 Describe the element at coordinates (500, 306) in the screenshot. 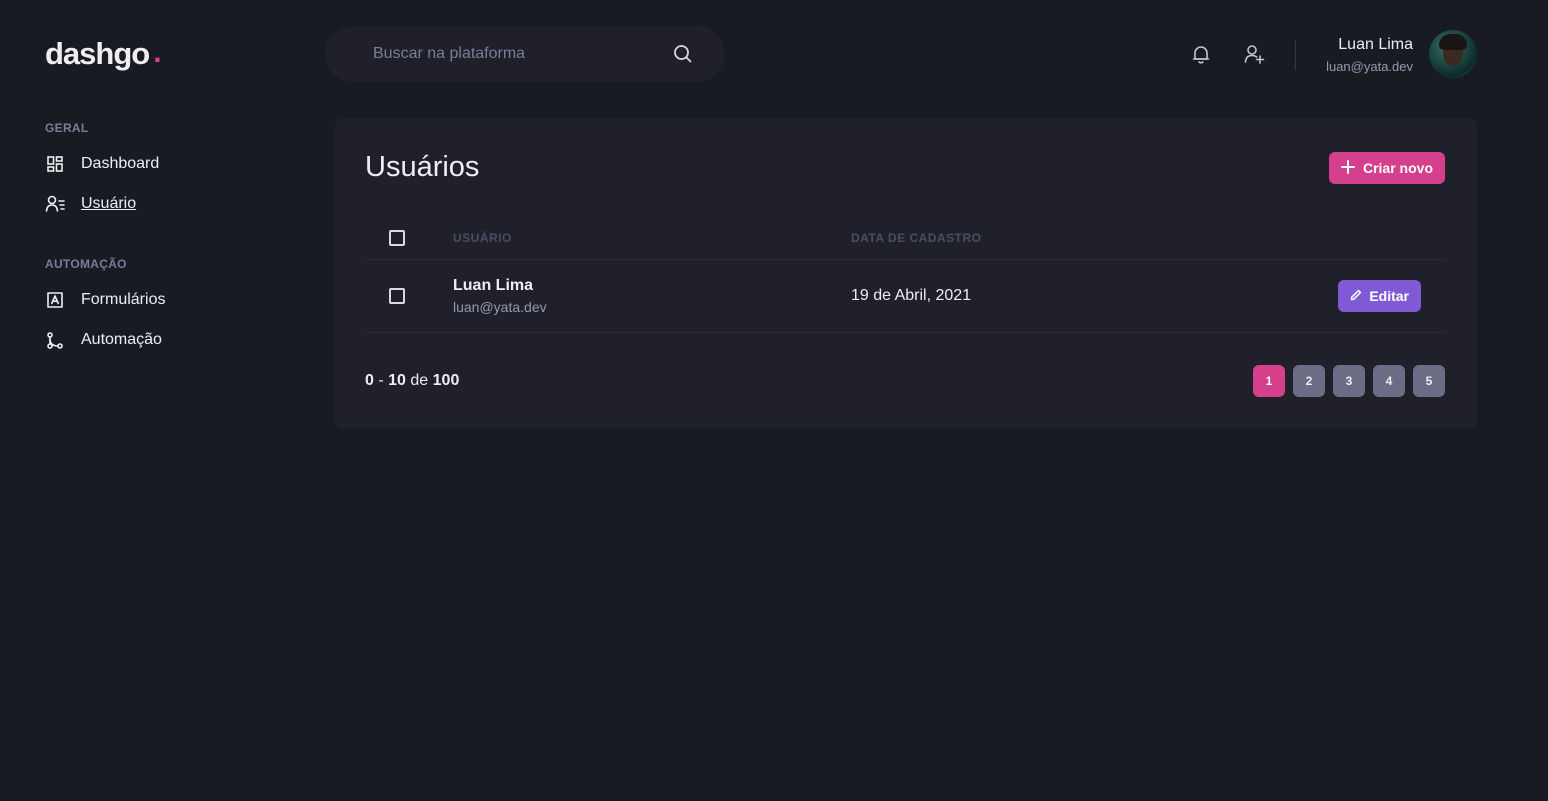

I see `user-email: luan@yata.dev` at that location.